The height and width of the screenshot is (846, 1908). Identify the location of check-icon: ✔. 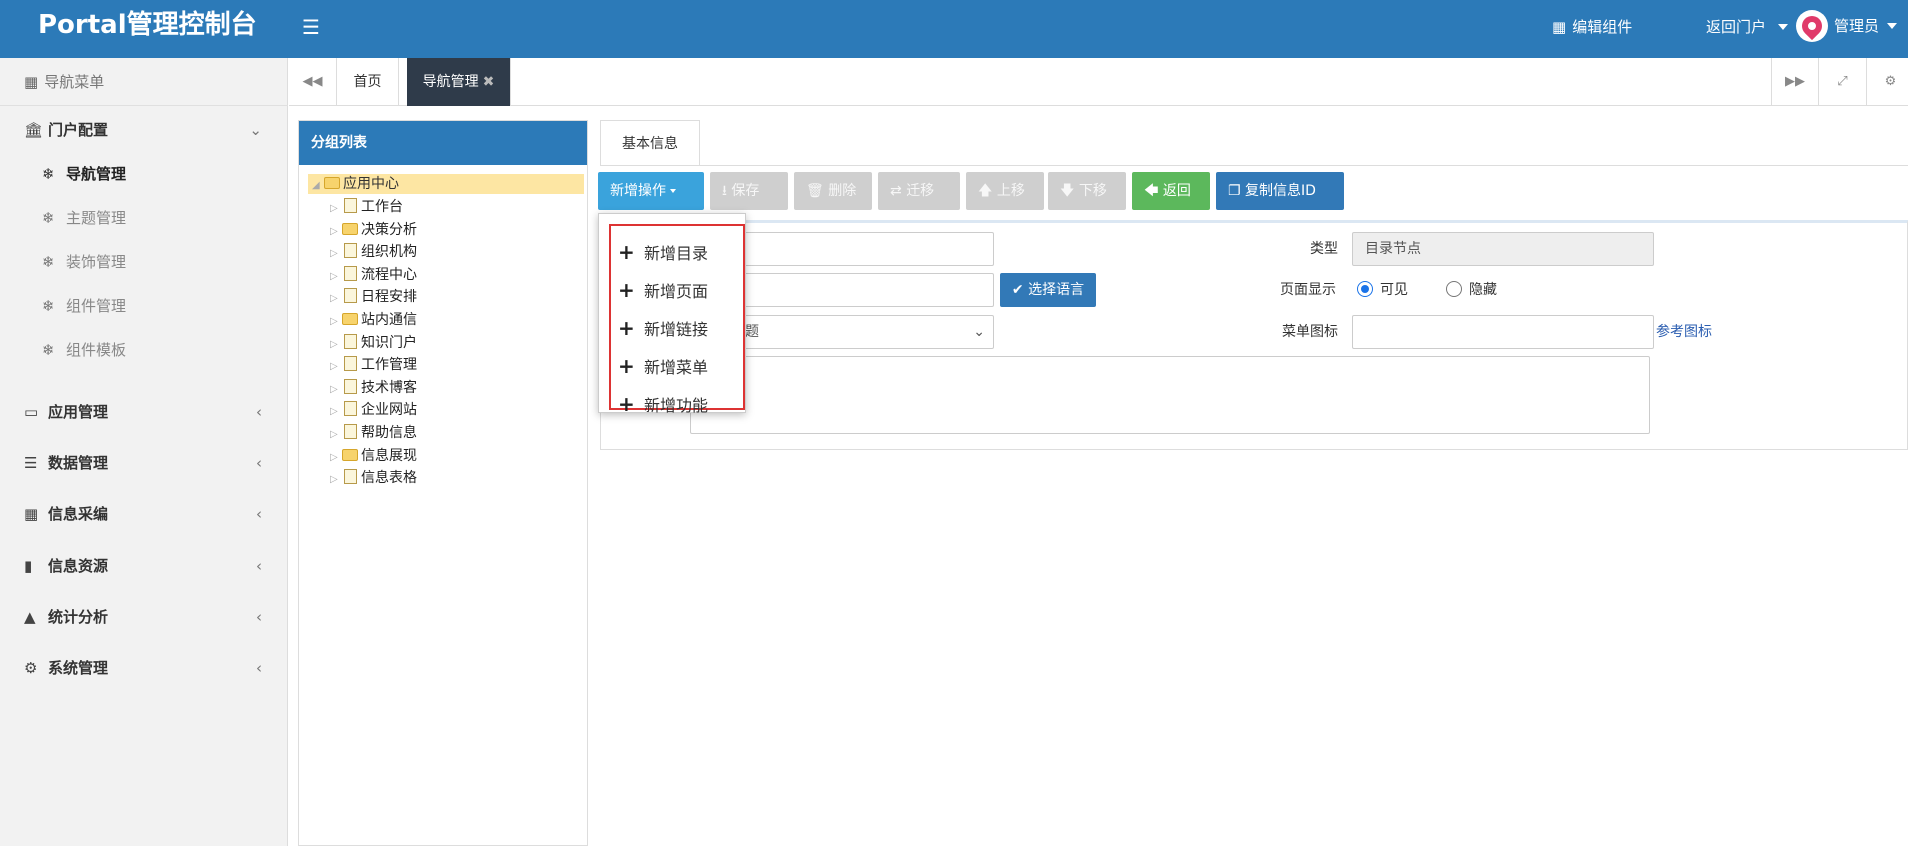
(1020, 290).